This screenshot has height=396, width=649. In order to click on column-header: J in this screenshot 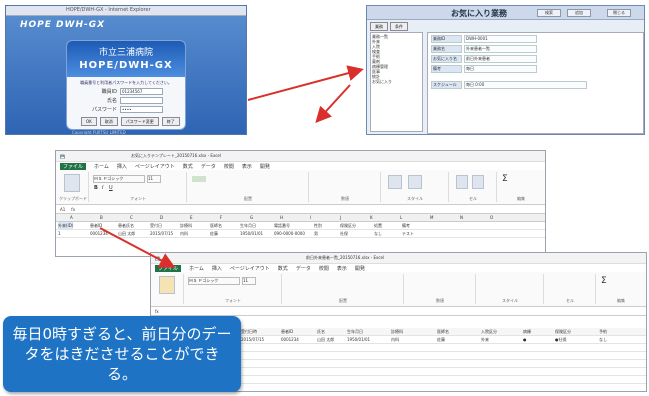, I will do `click(340, 217)`.